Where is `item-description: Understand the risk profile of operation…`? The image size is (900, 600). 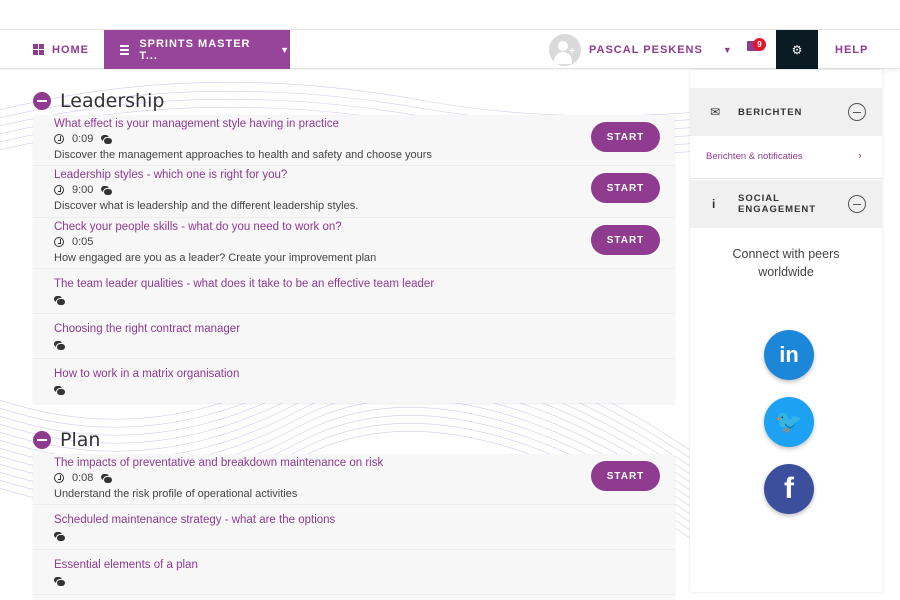 item-description: Understand the risk profile of operation… is located at coordinates (176, 494).